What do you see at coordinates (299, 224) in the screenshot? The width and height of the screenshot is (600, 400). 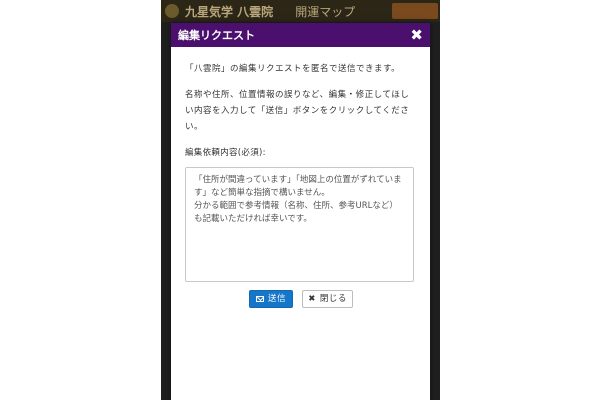 I see `request-textarea` at bounding box center [299, 224].